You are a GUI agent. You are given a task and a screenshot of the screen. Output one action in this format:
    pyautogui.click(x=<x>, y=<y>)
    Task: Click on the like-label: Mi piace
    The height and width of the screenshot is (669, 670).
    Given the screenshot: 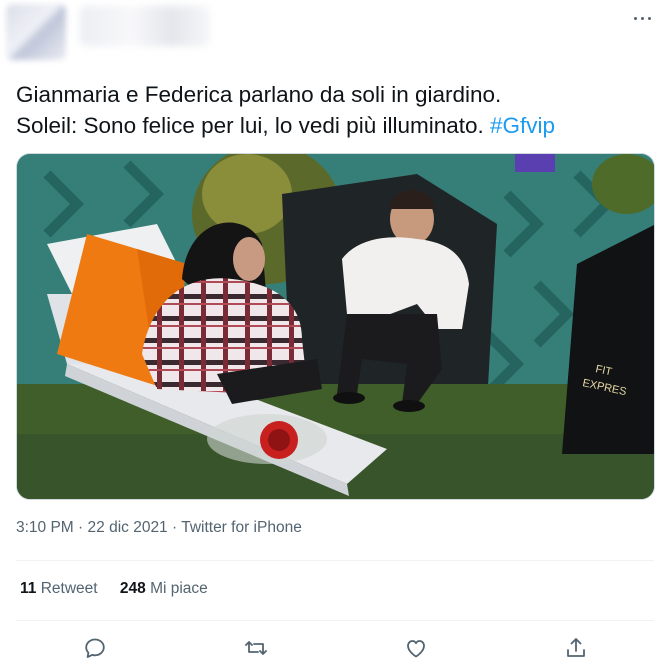 What is the action you would take?
    pyautogui.click(x=179, y=588)
    